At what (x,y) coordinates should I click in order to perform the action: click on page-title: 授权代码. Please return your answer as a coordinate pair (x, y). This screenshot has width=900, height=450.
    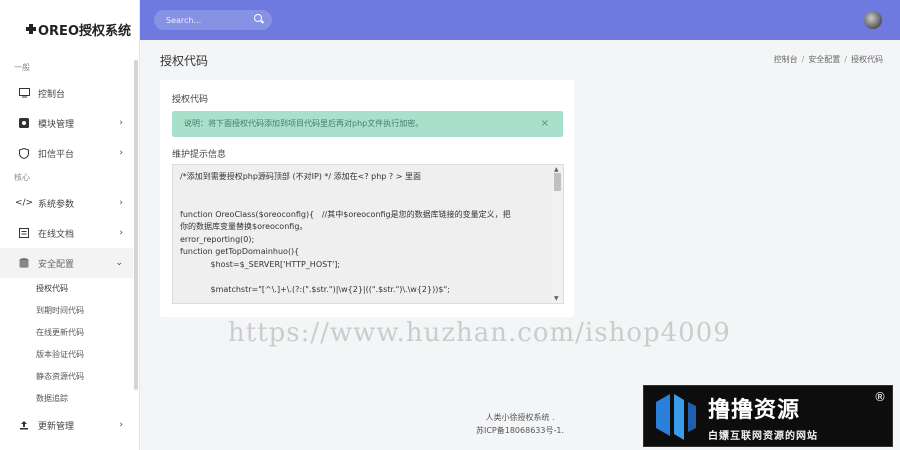
    Looking at the image, I should click on (184, 61).